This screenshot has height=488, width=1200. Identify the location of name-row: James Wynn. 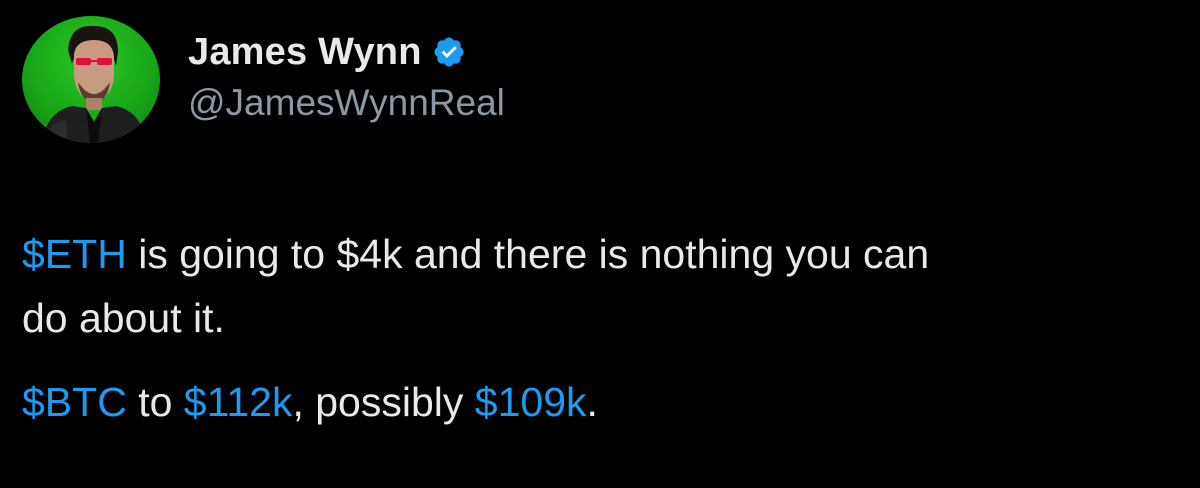
(346, 52).